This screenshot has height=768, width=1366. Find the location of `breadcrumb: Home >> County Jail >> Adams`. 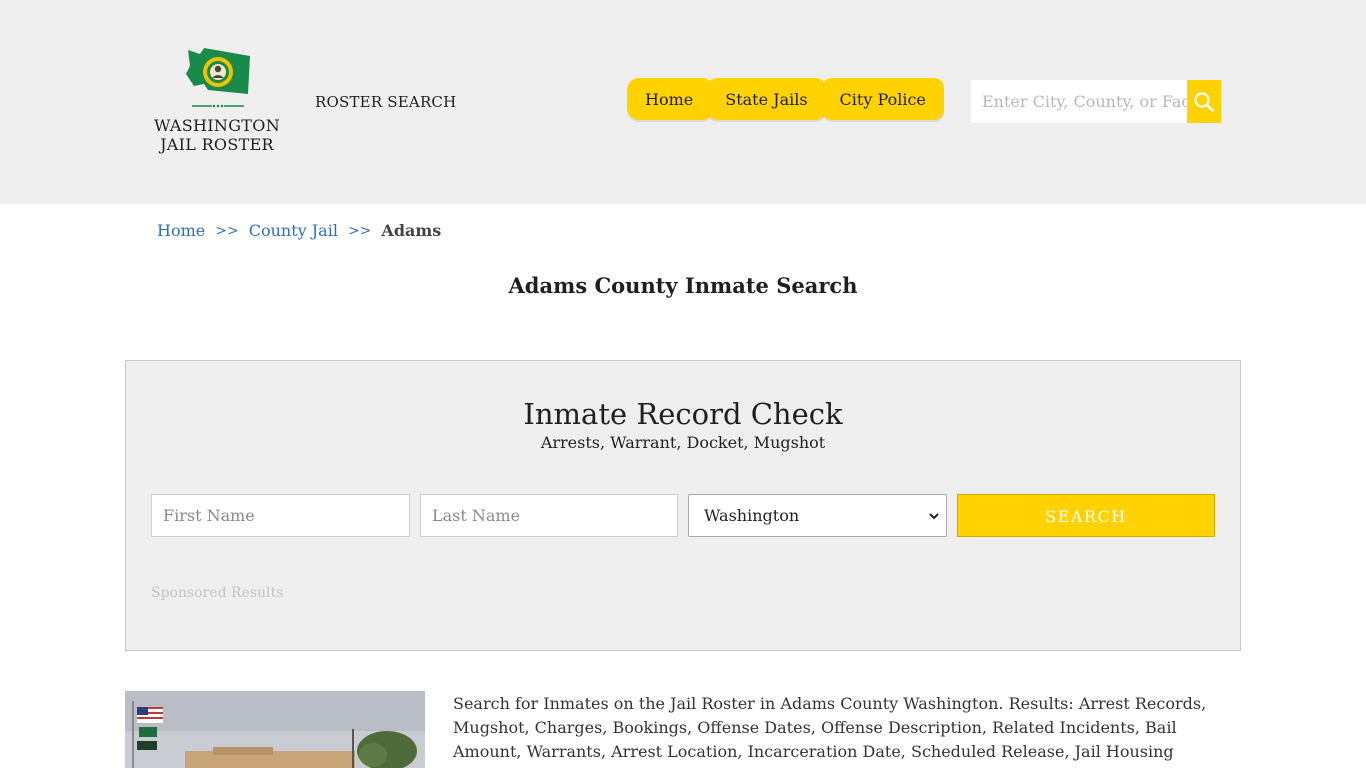

breadcrumb: Home >> County Jail >> Adams is located at coordinates (299, 230).